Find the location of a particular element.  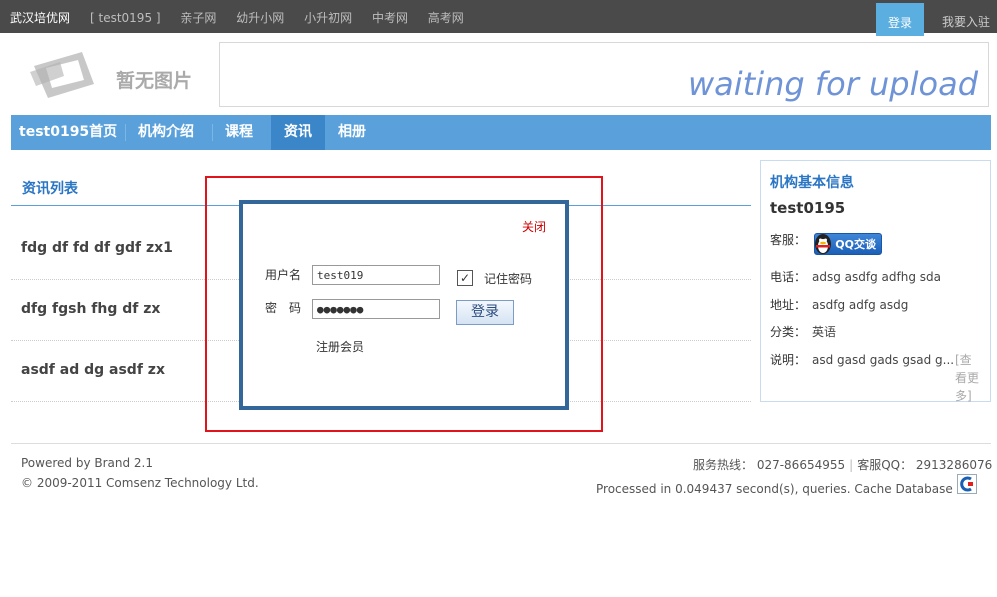

qq-chat-label: QQ交谈 is located at coordinates (855, 244).